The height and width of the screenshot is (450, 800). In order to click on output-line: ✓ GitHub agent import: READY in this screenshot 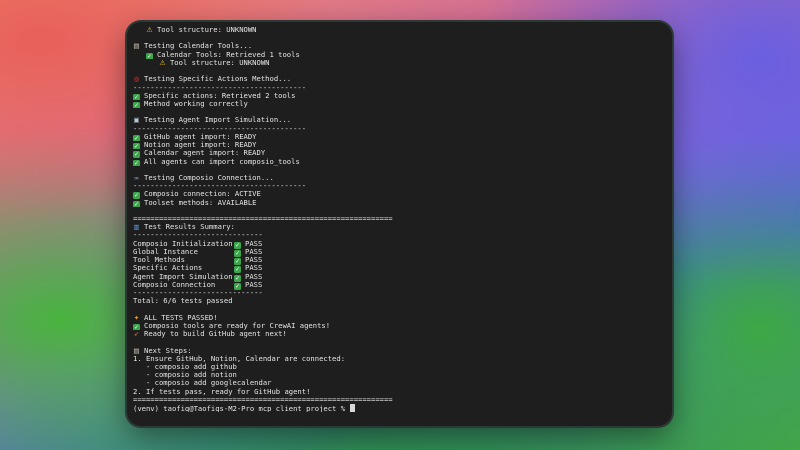, I will do `click(399, 137)`.